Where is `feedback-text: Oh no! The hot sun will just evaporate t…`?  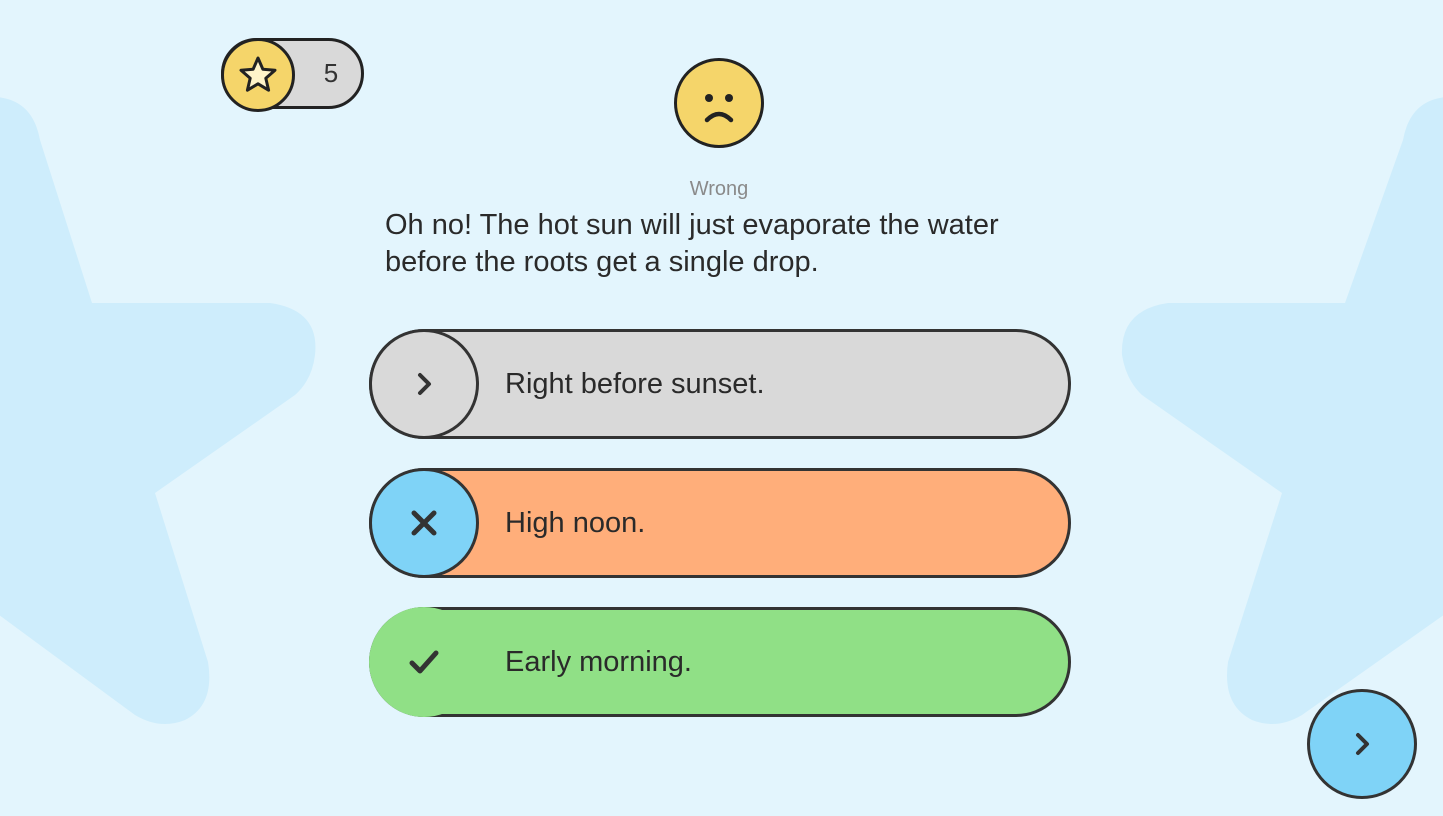 feedback-text: Oh no! The hot sun will just evaporate t… is located at coordinates (692, 243).